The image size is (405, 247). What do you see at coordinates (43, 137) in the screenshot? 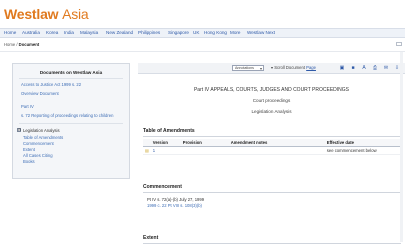
I see `sub-link-table-of-amendments: Table of Amendments` at bounding box center [43, 137].